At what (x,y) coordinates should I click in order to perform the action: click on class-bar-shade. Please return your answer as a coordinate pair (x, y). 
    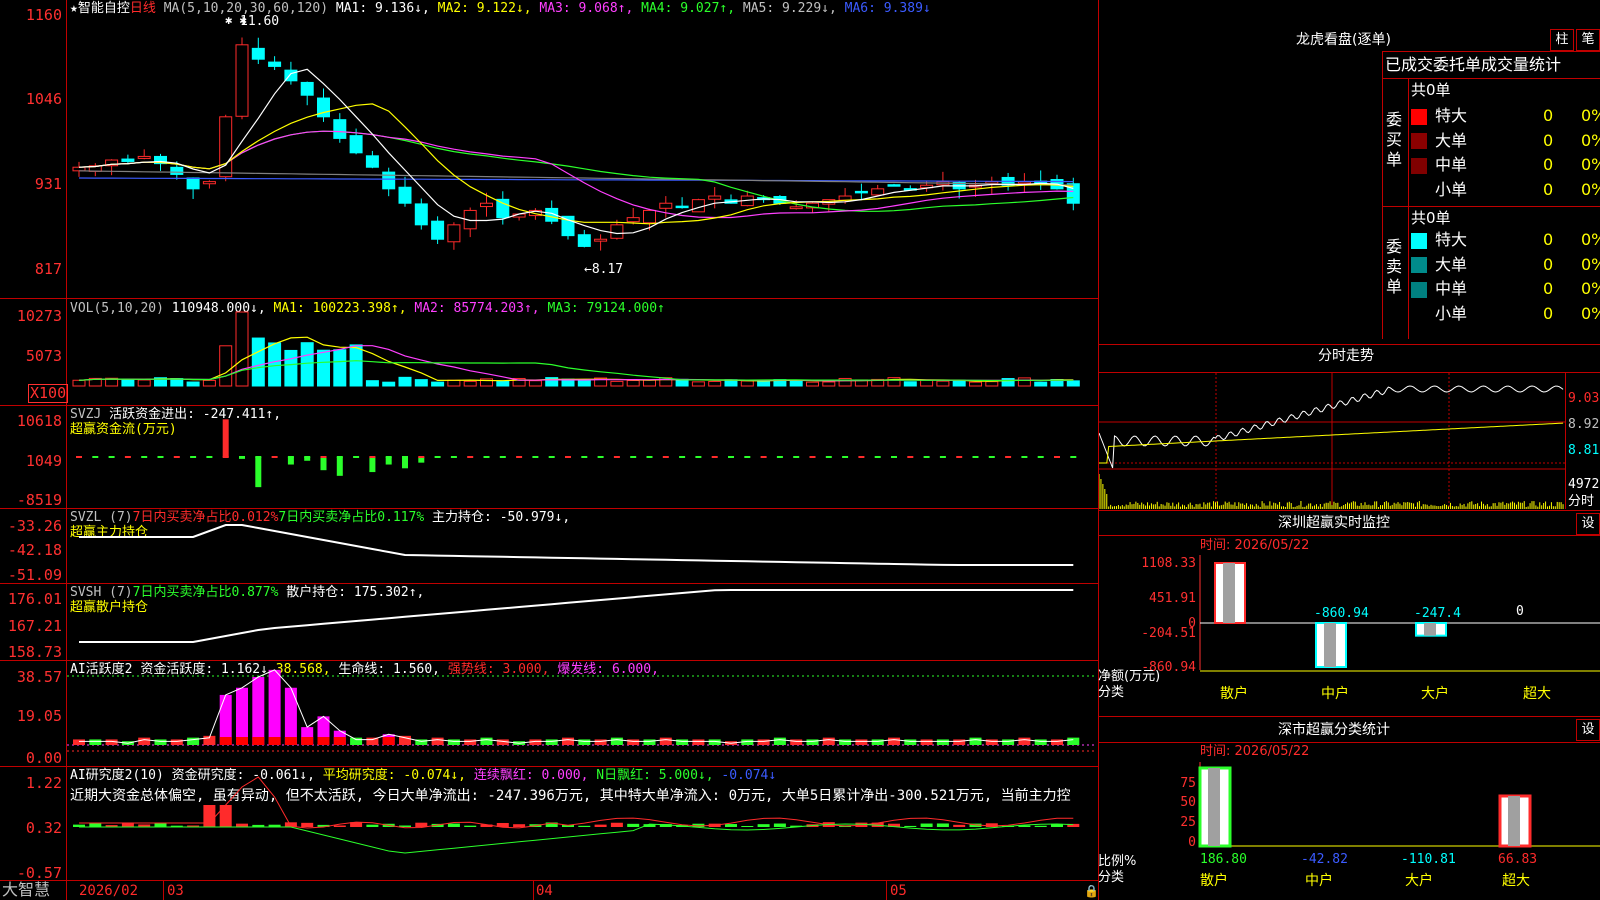
    Looking at the image, I should click on (1514, 821).